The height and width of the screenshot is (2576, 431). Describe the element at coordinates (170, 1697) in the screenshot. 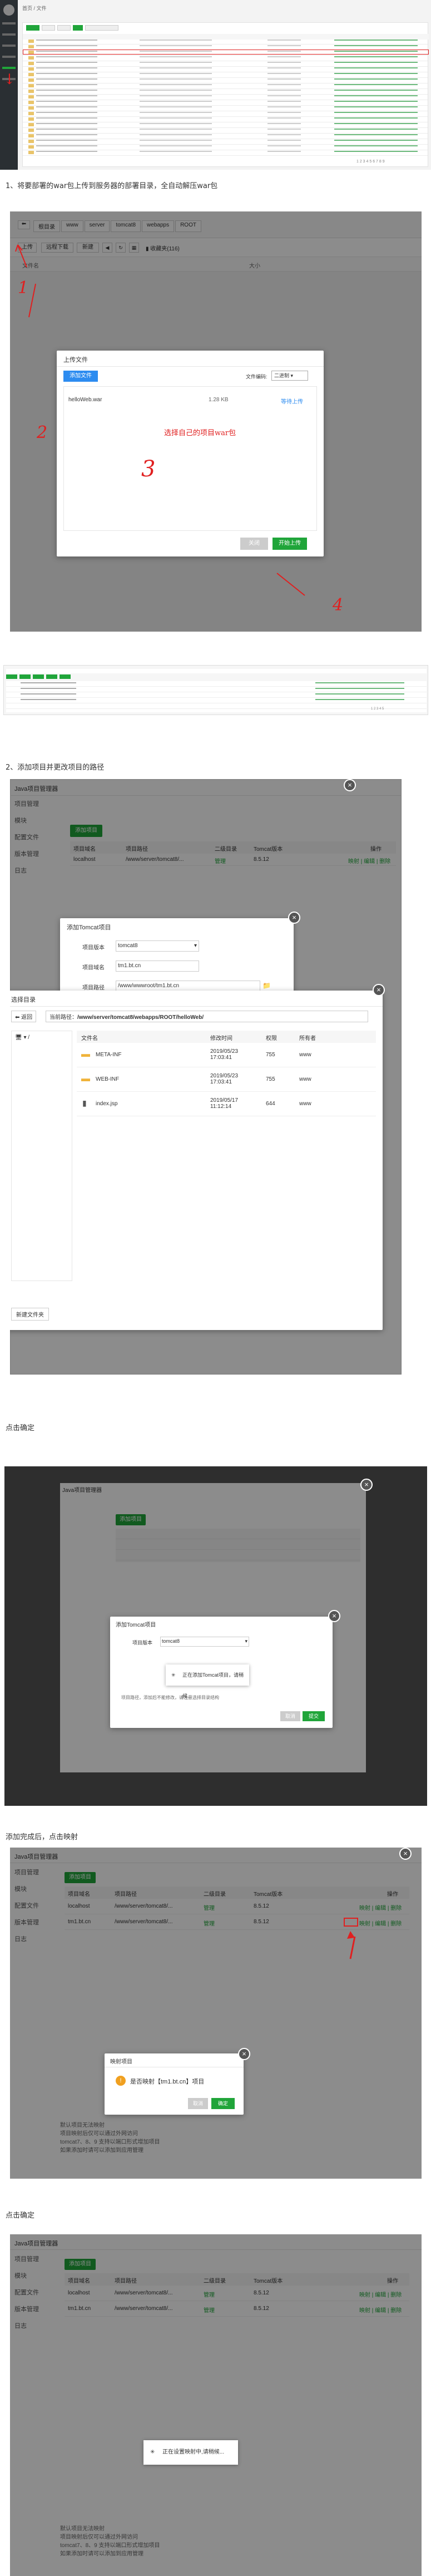

I see `add-dialog-note: 项目路径，添加后不能修改，请注意选择目录结构` at that location.